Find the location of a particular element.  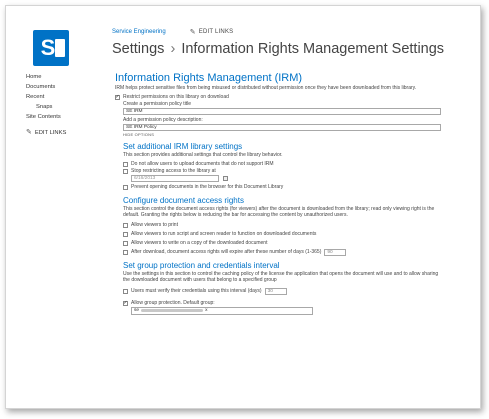

access-opt4-checkbox is located at coordinates (125, 252).